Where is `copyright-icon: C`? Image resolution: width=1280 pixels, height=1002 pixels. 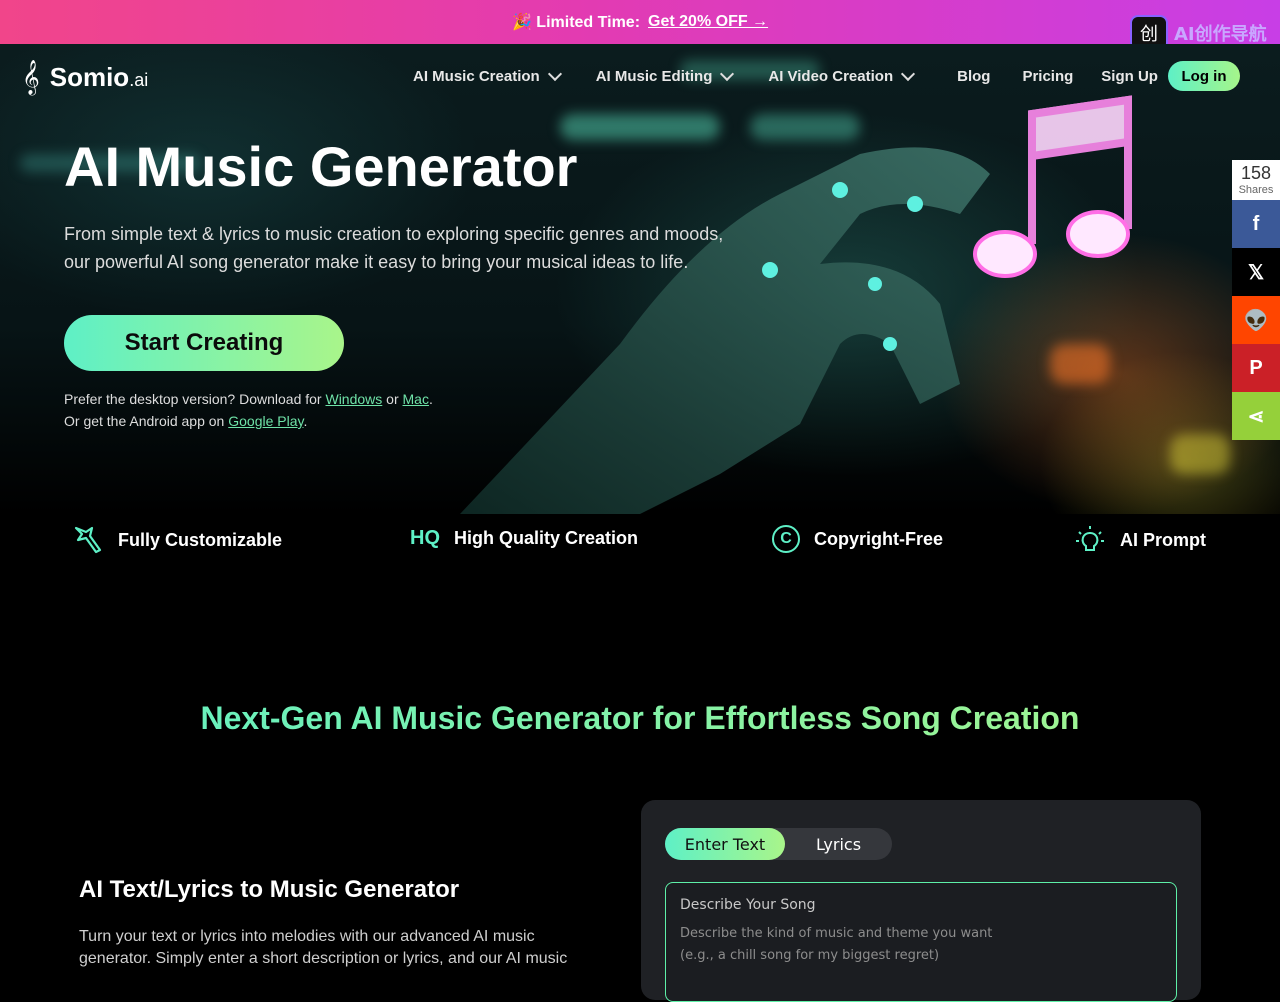
copyright-icon: C is located at coordinates (786, 539).